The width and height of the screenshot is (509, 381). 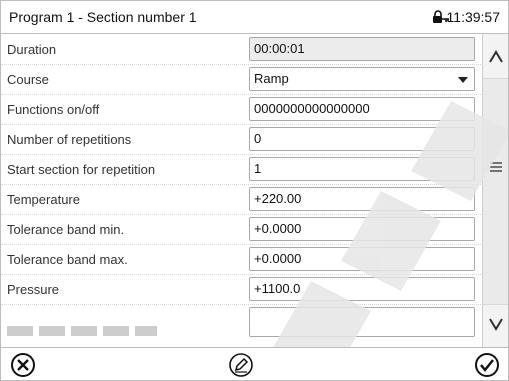 What do you see at coordinates (496, 56) in the screenshot?
I see `chevron-up-icon` at bounding box center [496, 56].